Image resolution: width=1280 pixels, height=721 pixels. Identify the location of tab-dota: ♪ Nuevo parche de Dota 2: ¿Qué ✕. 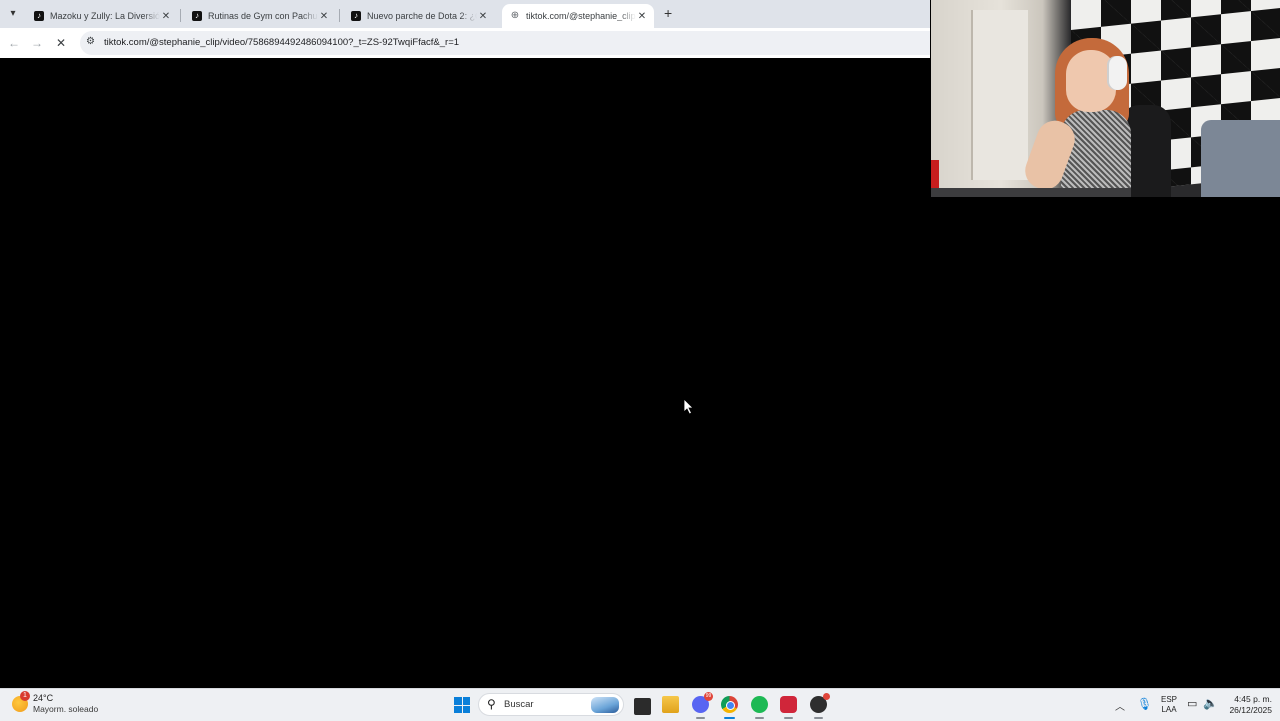
(419, 16).